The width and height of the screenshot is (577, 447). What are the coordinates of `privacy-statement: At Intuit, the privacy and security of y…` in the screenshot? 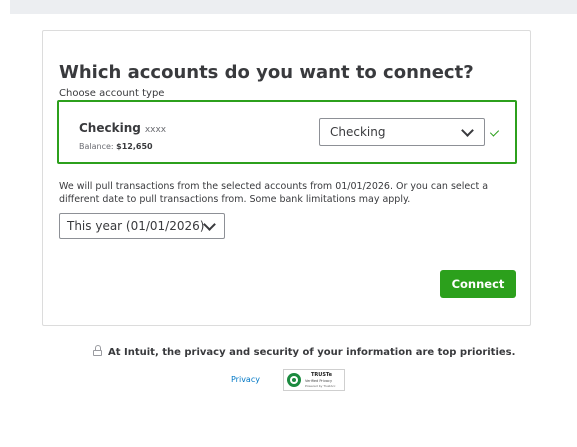 It's located at (304, 351).